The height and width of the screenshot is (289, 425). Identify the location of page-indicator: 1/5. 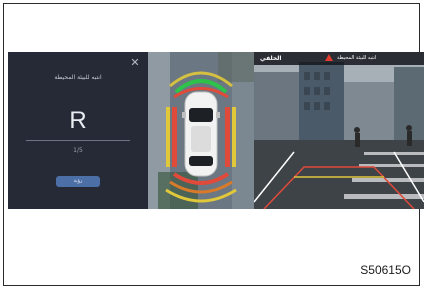
(78, 150).